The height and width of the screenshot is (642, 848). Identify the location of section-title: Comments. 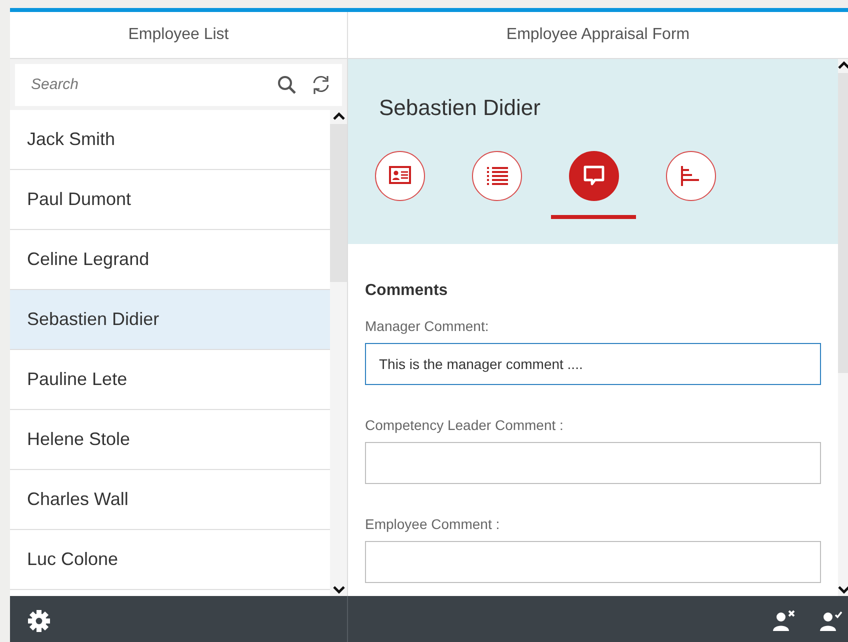
(406, 291).